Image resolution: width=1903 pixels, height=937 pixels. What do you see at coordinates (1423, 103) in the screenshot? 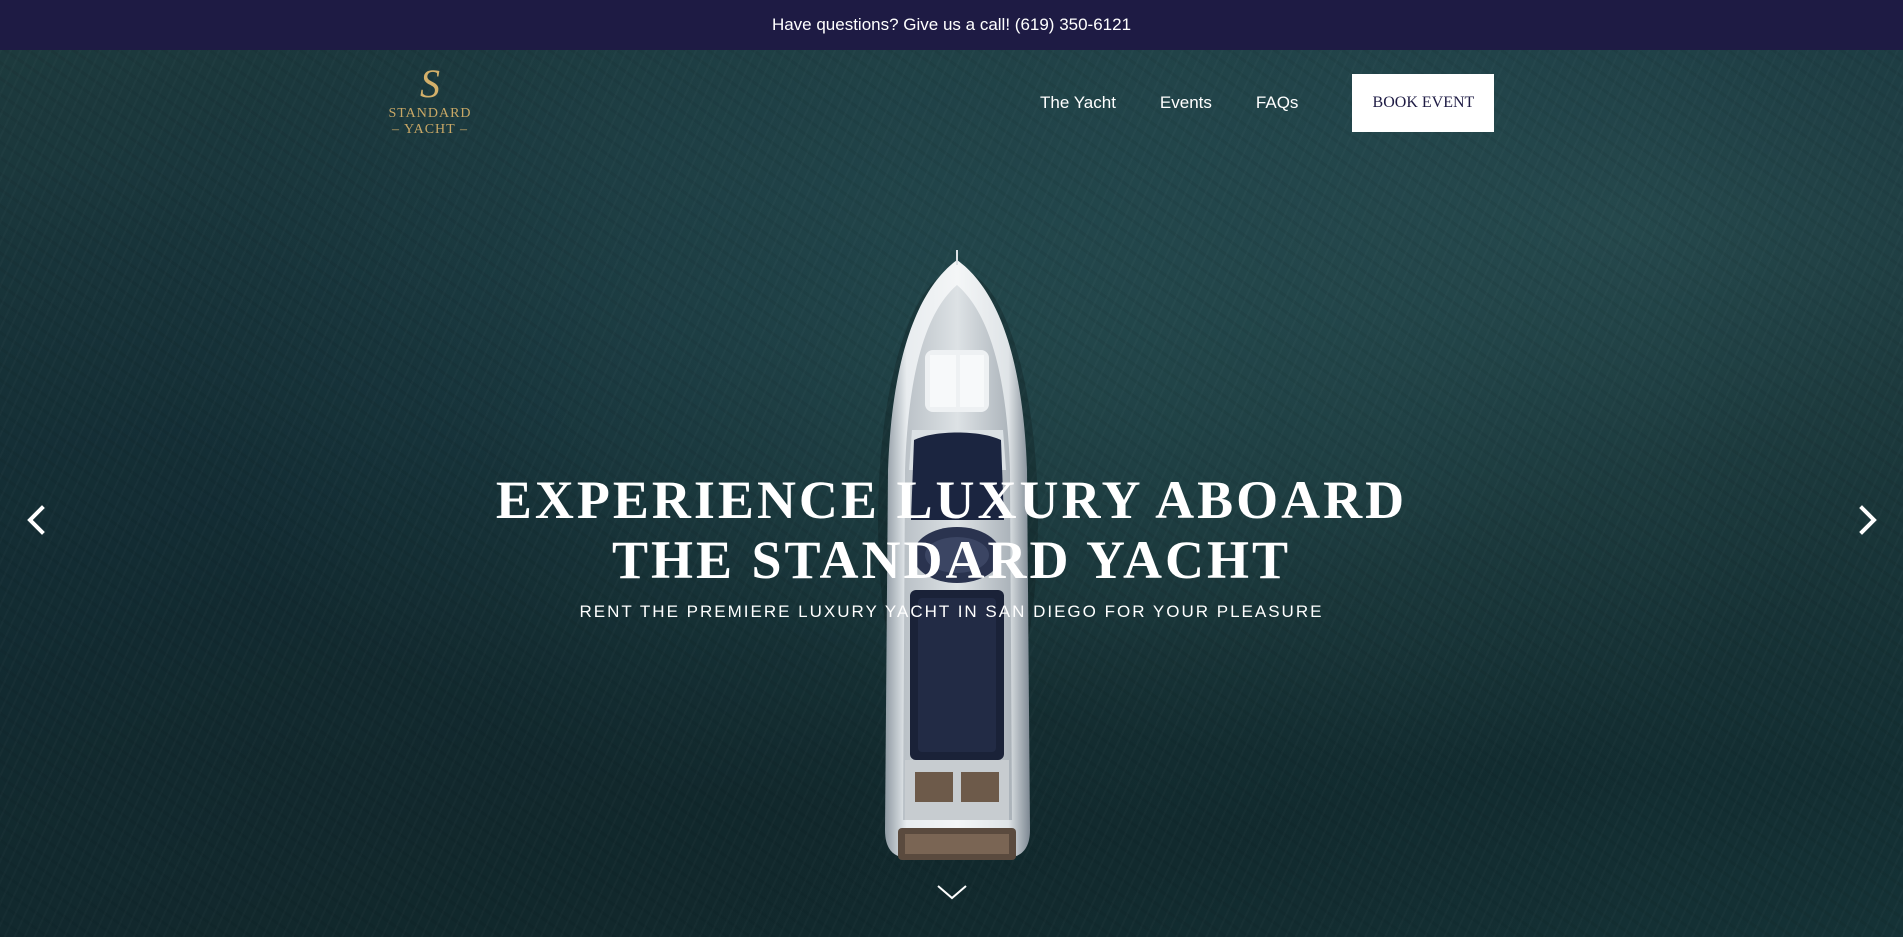
I see `book-event-button: BOOK EVENT` at bounding box center [1423, 103].